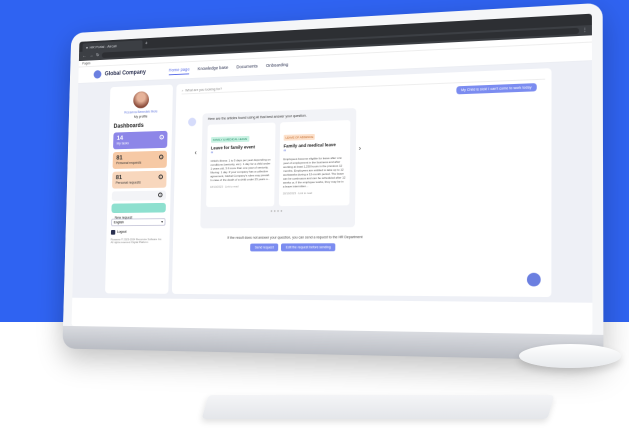  I want to click on logout-label: Logout, so click(121, 231).